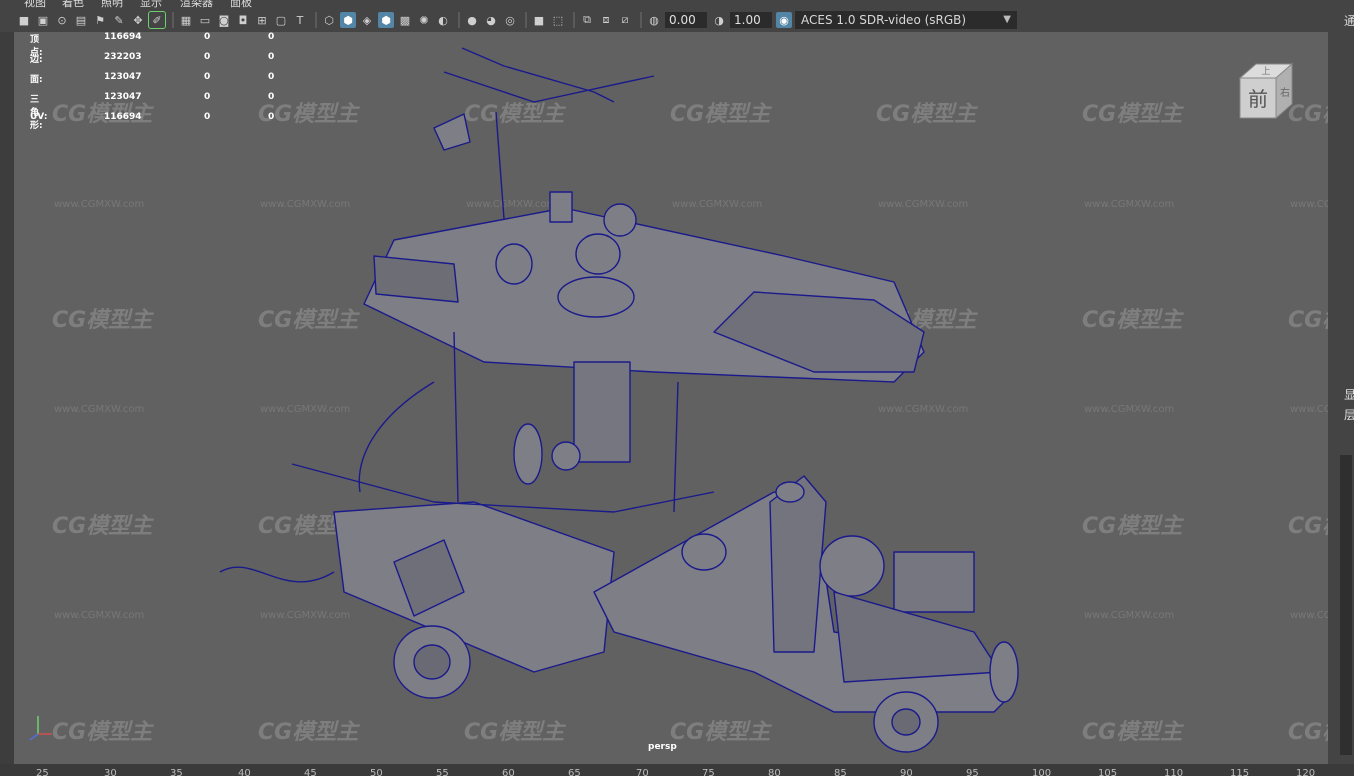 The image size is (1354, 776). What do you see at coordinates (662, 747) in the screenshot?
I see `camera-name-label: persp` at bounding box center [662, 747].